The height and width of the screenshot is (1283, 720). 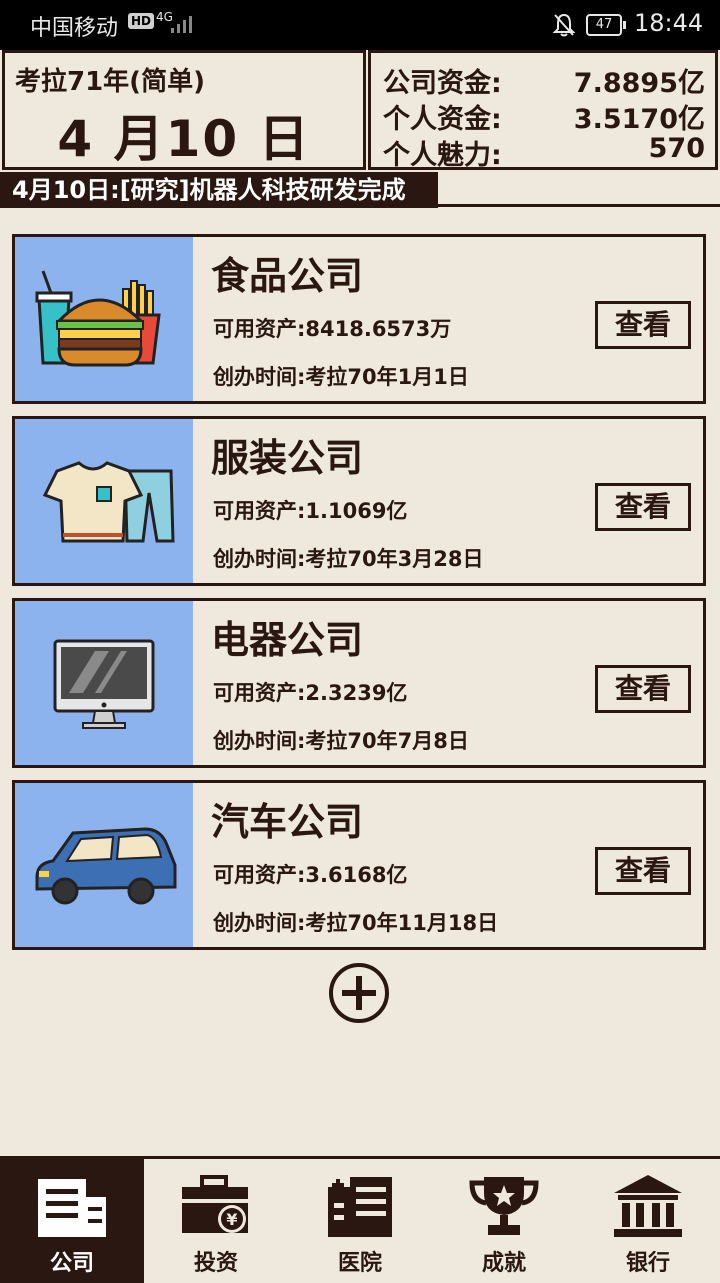 What do you see at coordinates (564, 25) in the screenshot?
I see `bell-muted-icon` at bounding box center [564, 25].